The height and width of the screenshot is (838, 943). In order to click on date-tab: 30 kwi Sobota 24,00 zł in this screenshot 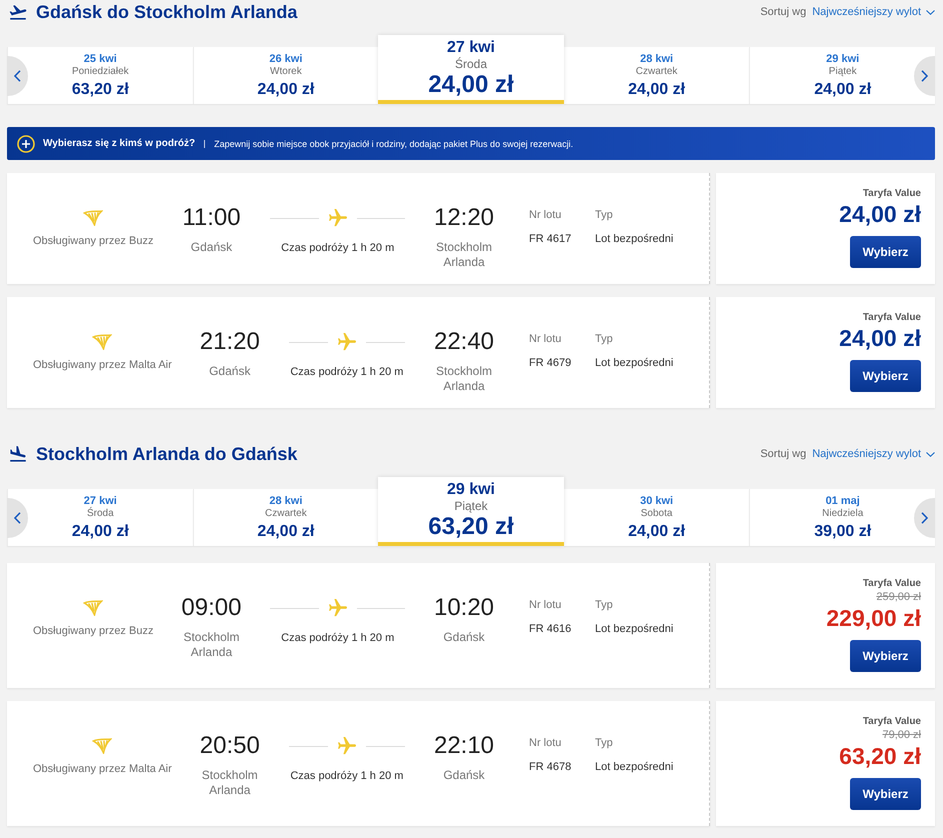, I will do `click(657, 517)`.